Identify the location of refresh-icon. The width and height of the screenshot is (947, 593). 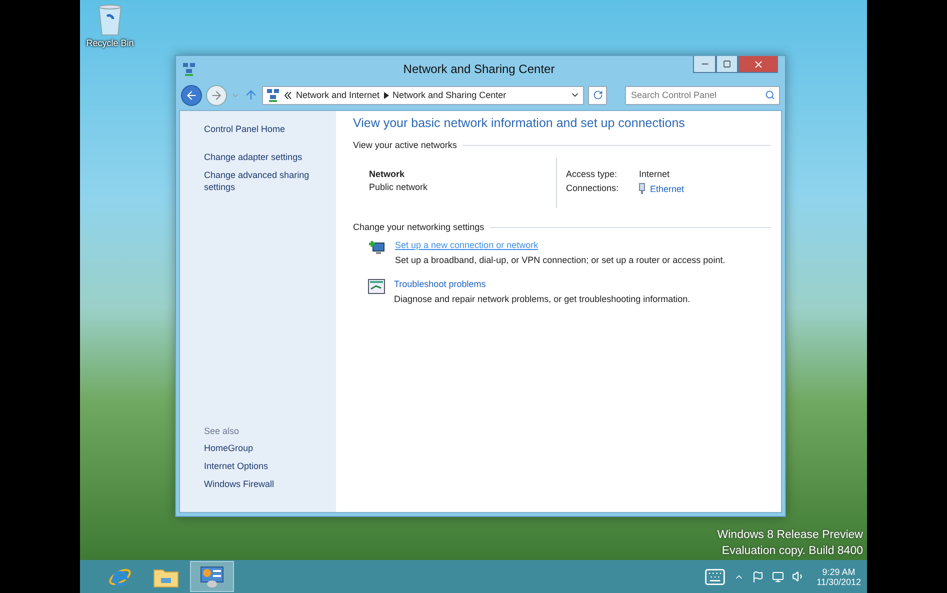
(597, 95).